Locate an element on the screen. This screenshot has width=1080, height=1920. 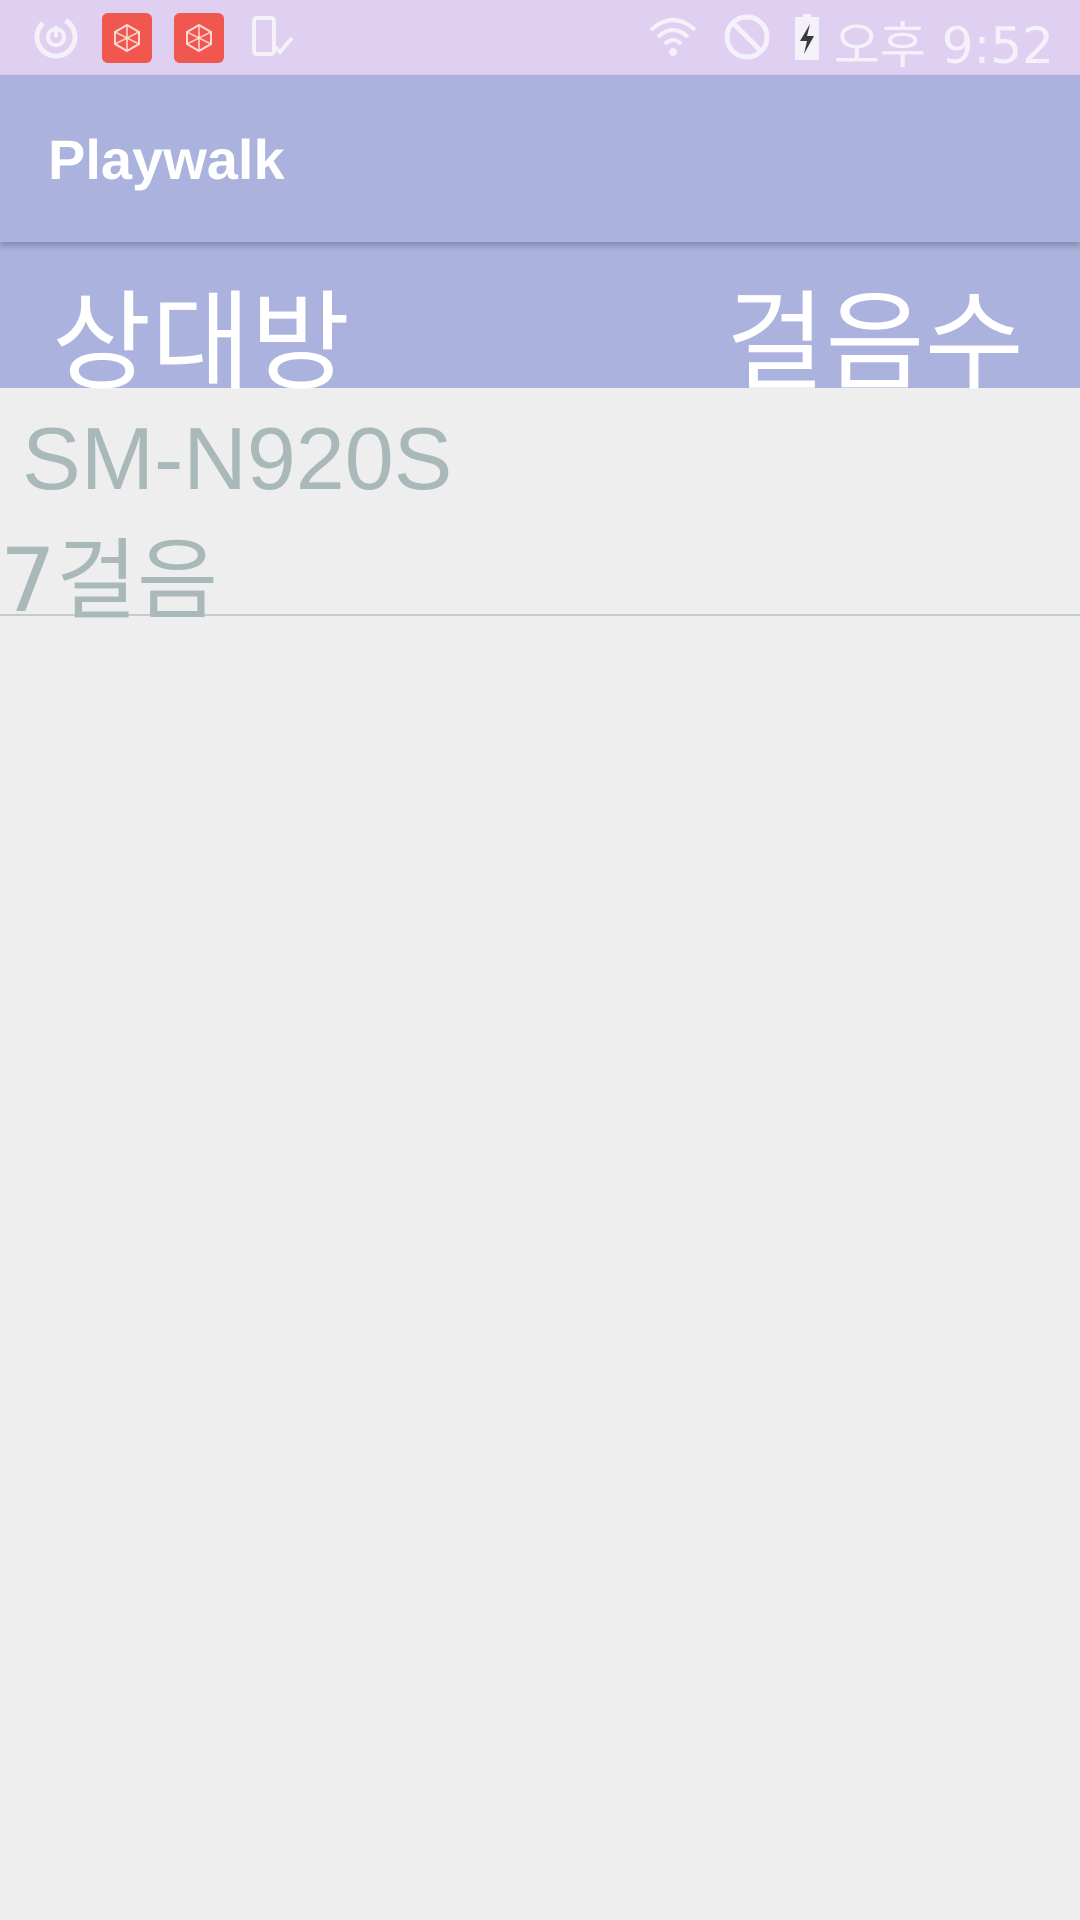
sync-icon is located at coordinates (56, 37).